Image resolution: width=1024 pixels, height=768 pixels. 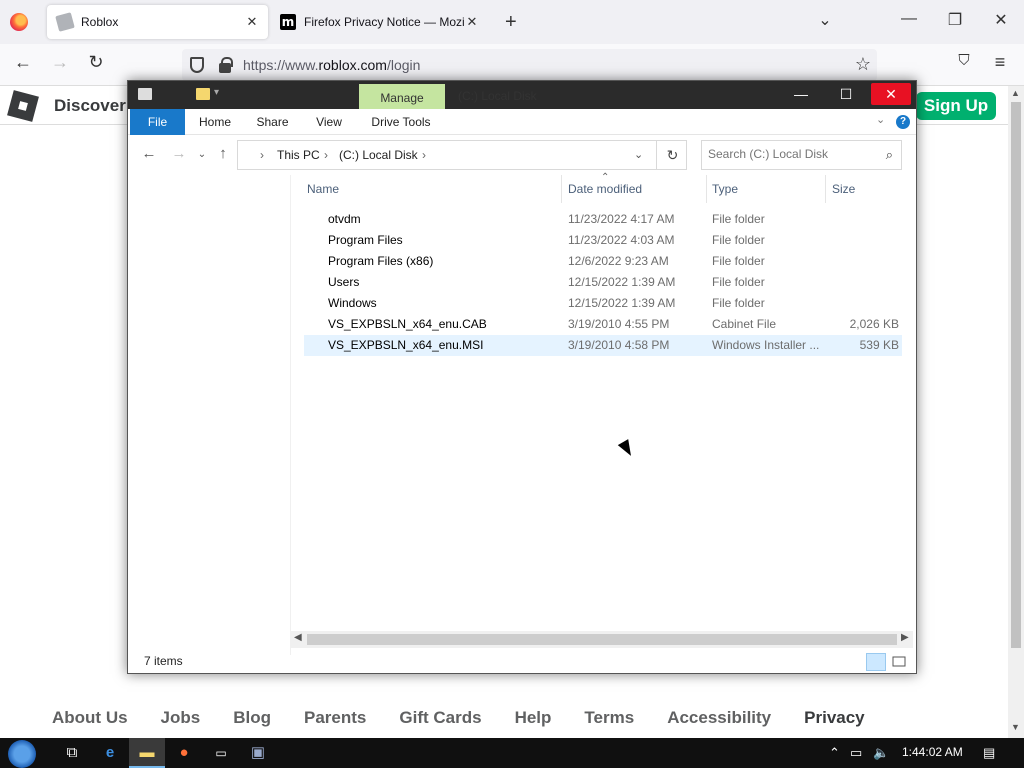 What do you see at coordinates (843, 189) in the screenshot?
I see `column-header-size: Size` at bounding box center [843, 189].